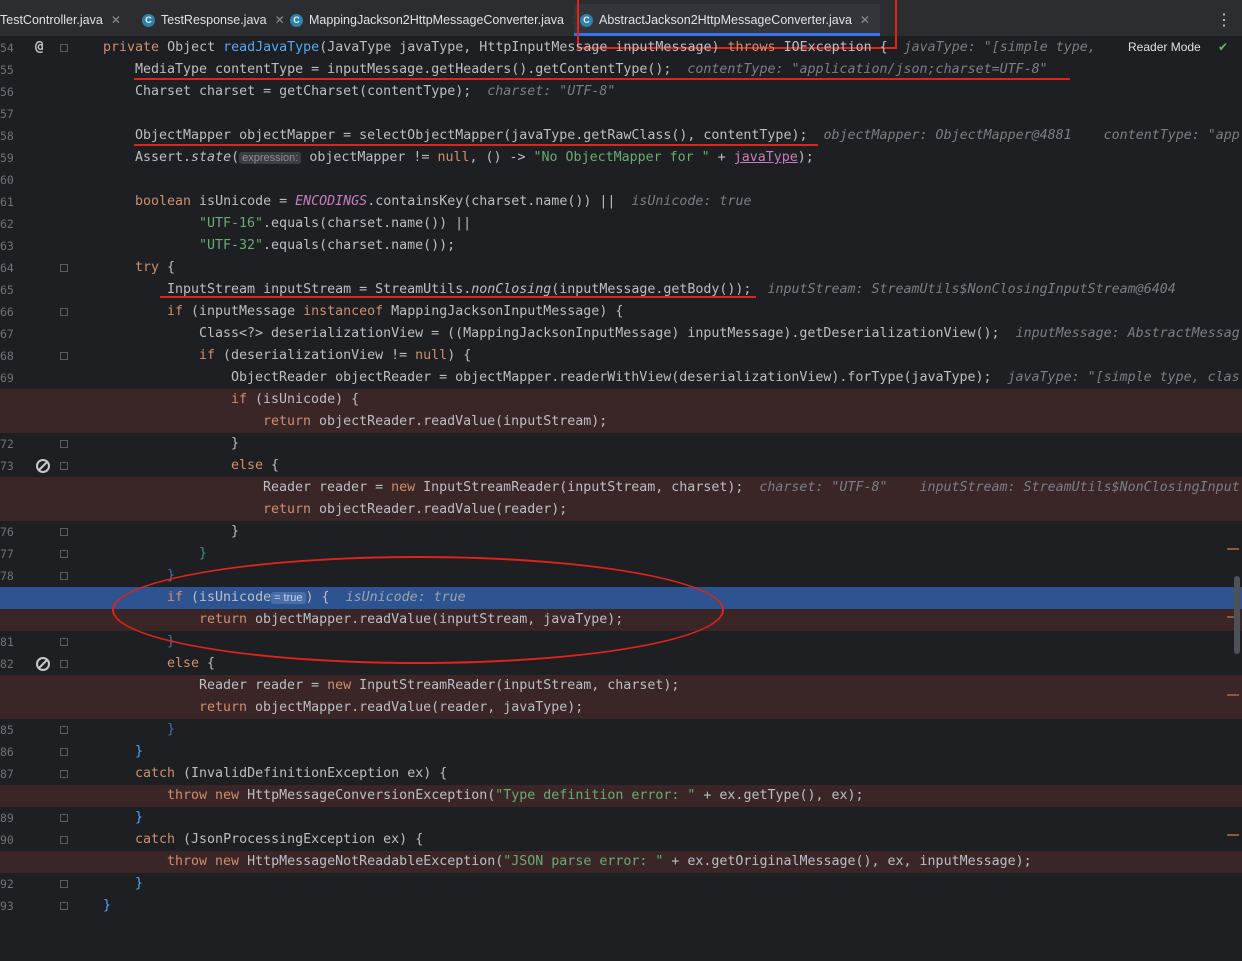 This screenshot has width=1242, height=961. Describe the element at coordinates (243, 311) in the screenshot. I see `code-text: (inputMessage` at that location.